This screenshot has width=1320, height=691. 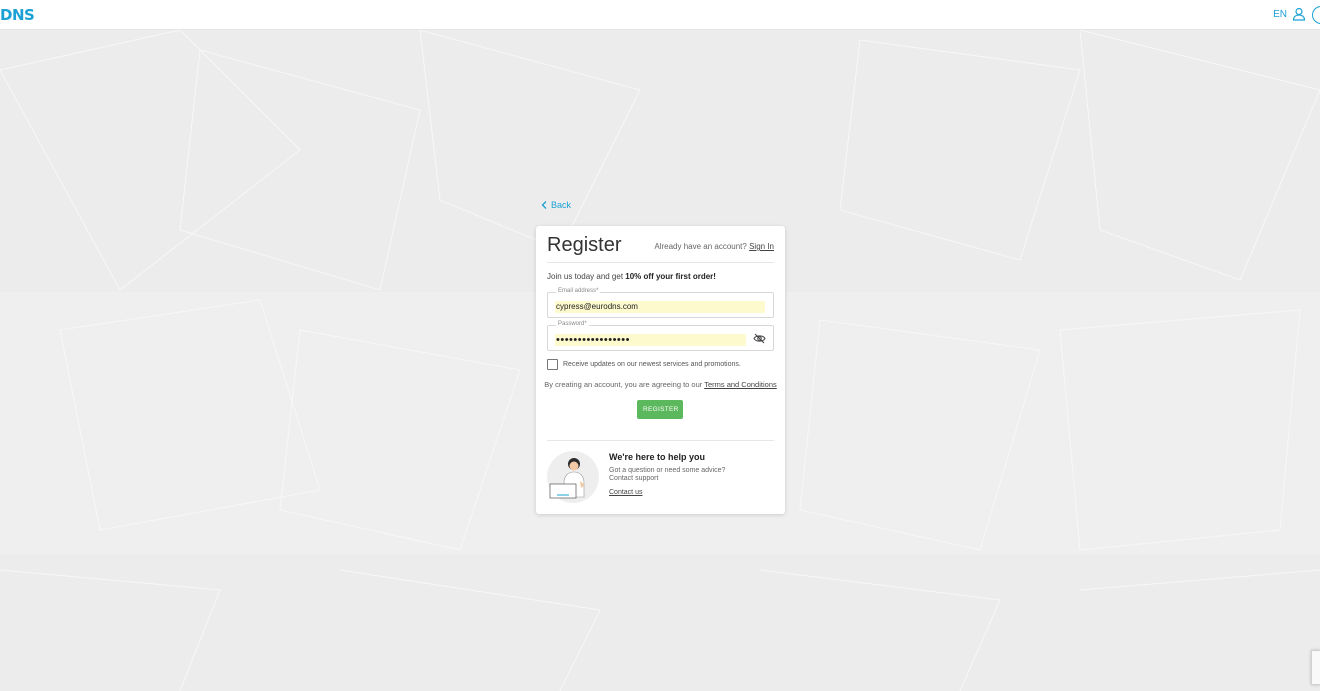 What do you see at coordinates (1280, 14) in the screenshot?
I see `language-selector: EN` at bounding box center [1280, 14].